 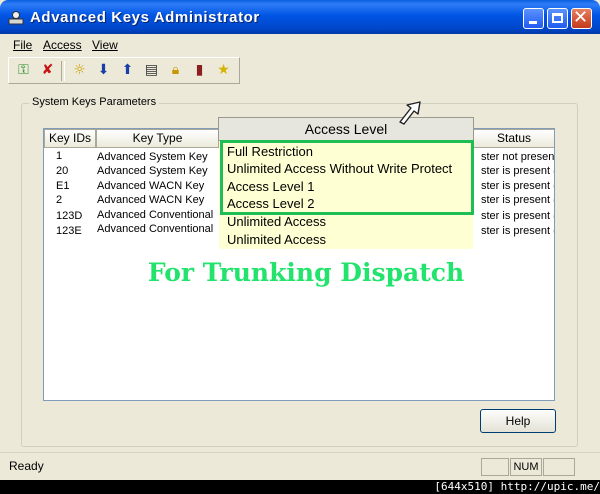 I want to click on overlay-caption: For Trunking Dispatch, so click(x=306, y=272).